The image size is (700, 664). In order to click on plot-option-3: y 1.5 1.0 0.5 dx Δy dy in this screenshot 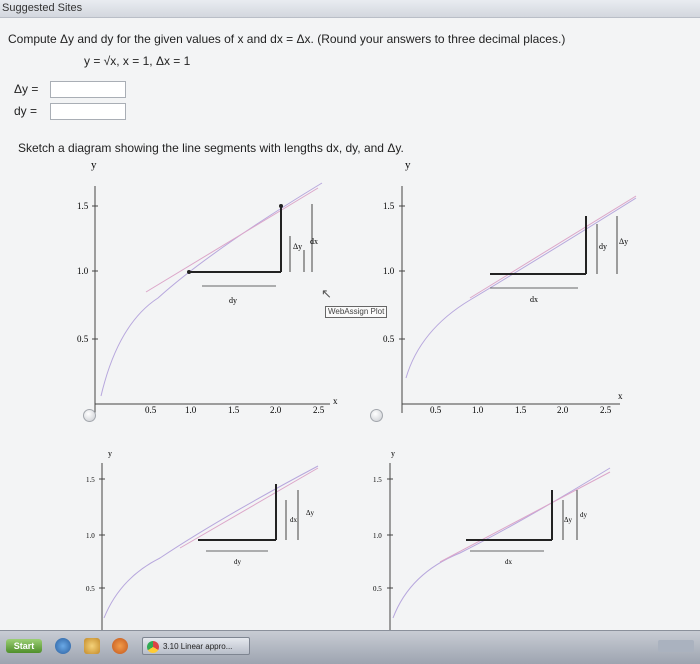, I will do `click(202, 539)`.